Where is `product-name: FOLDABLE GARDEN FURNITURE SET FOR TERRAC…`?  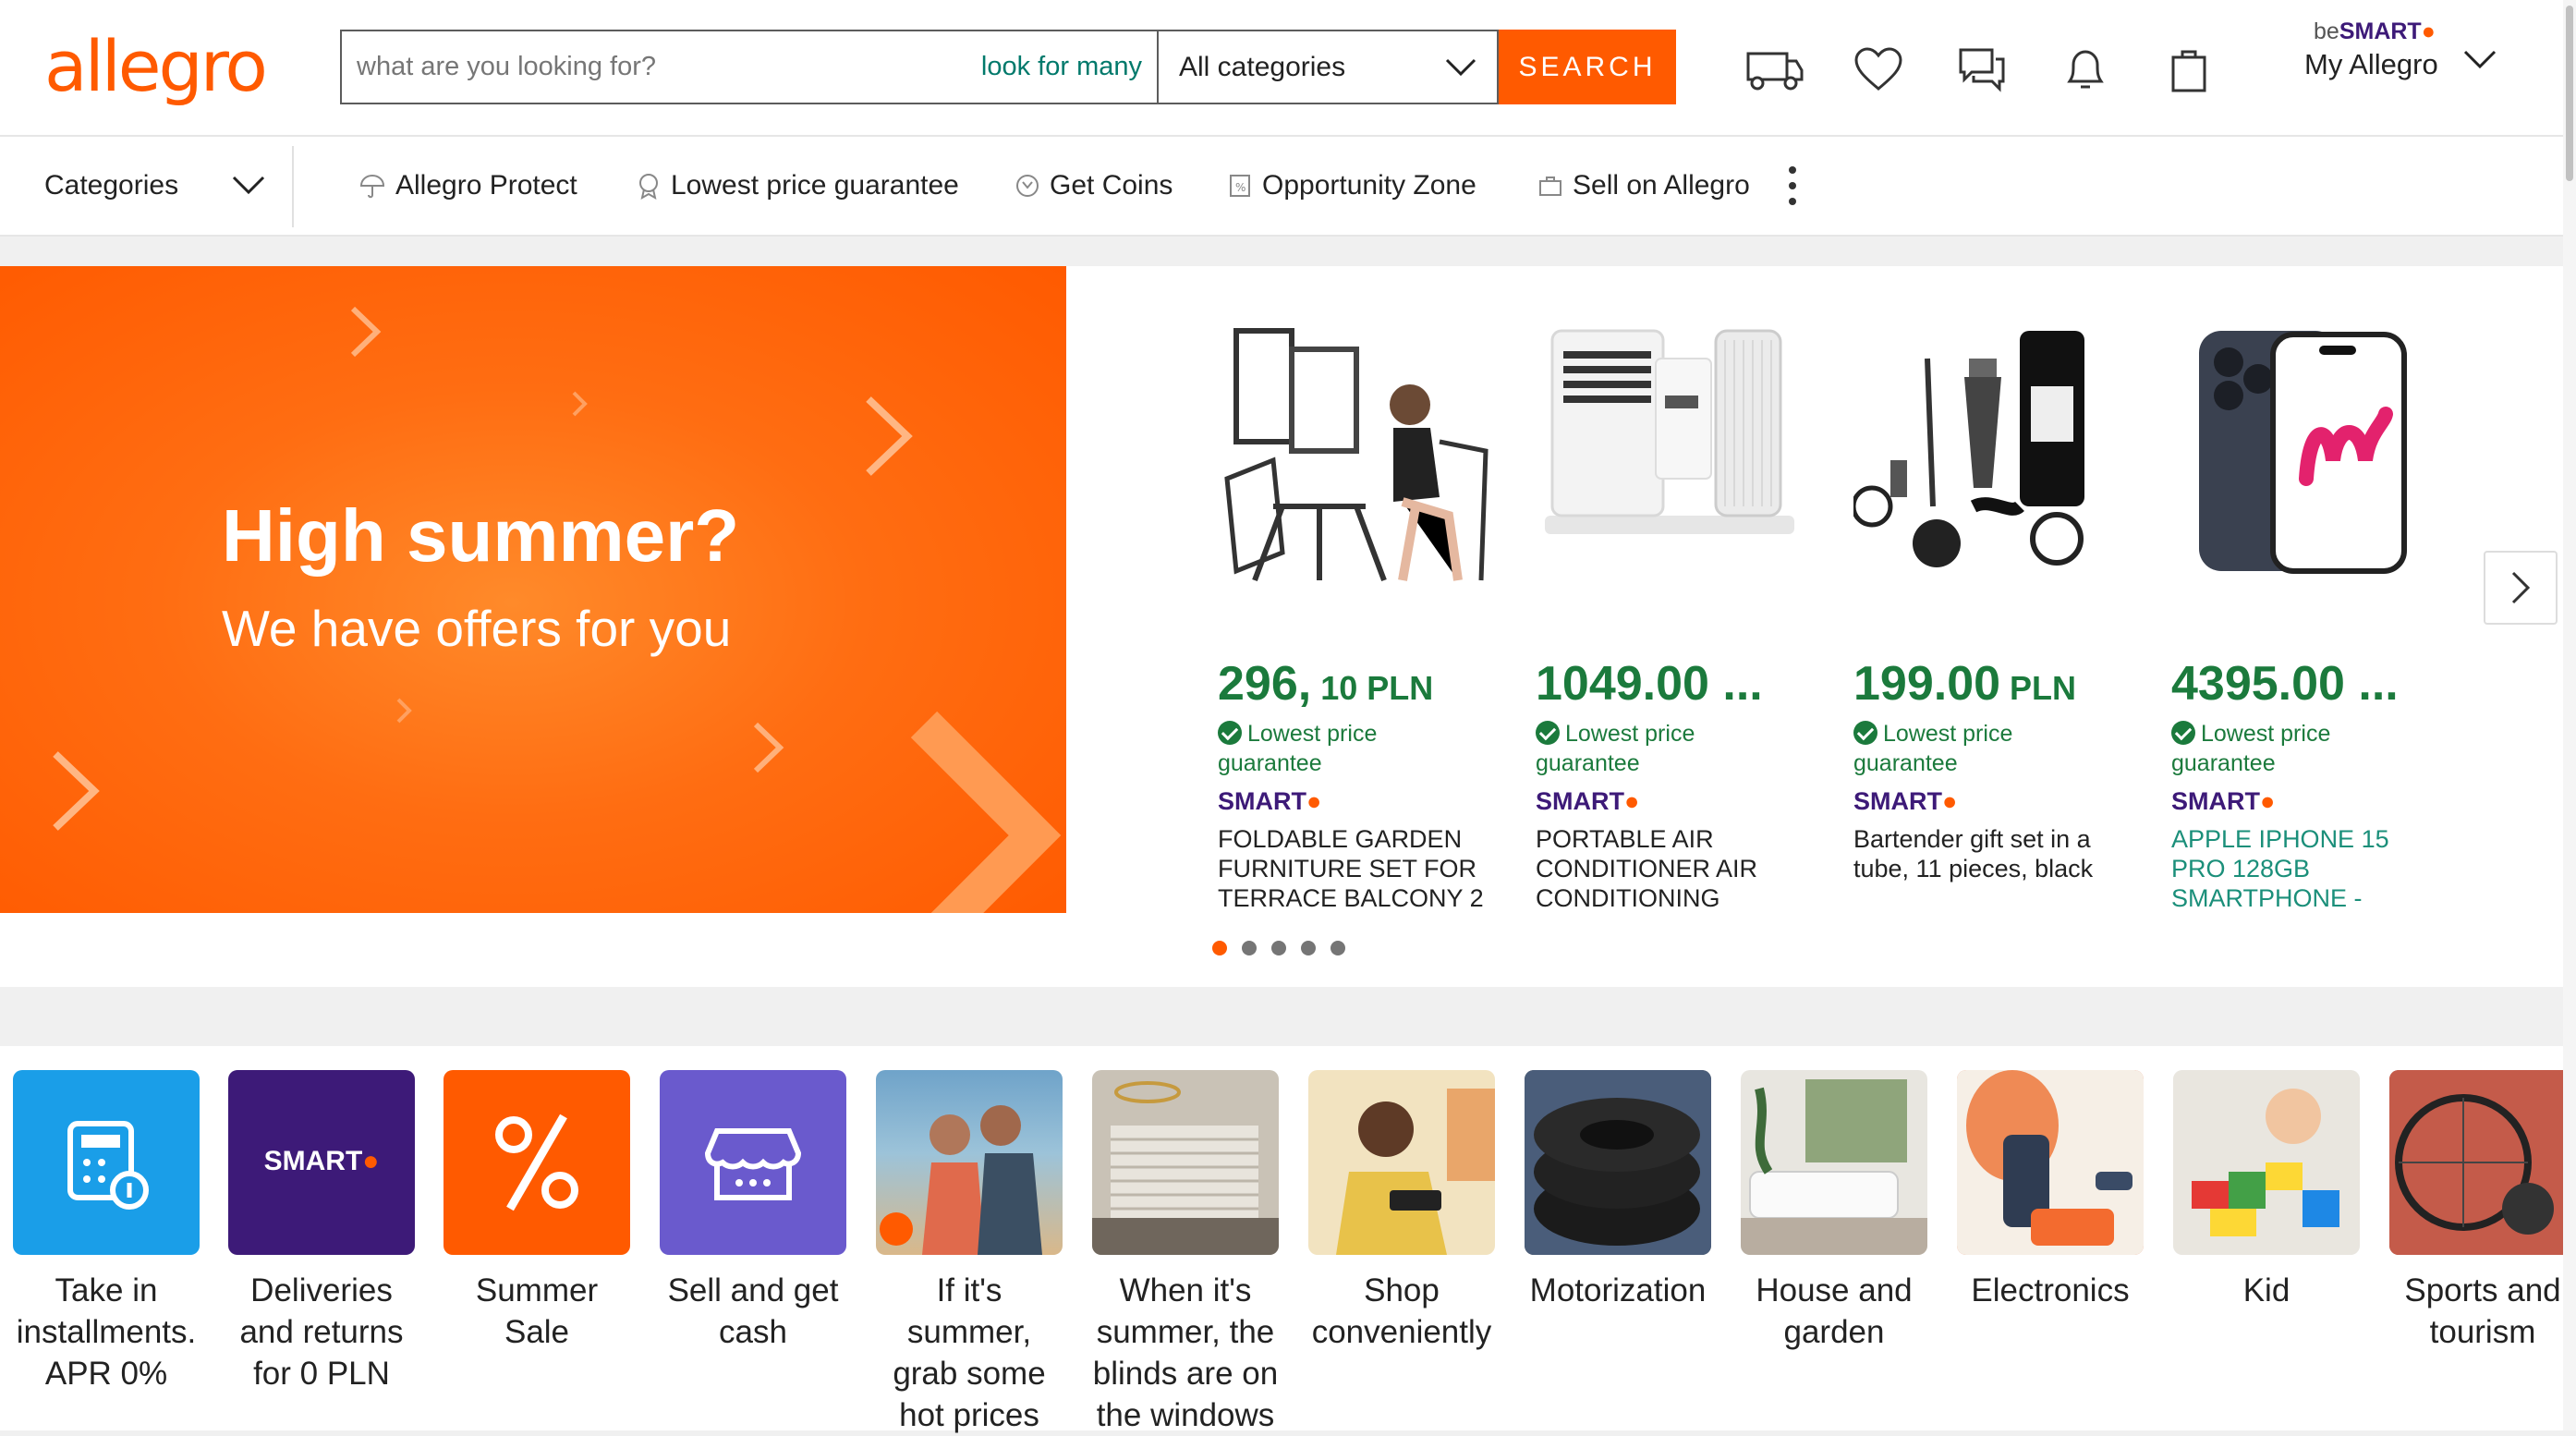
product-name: FOLDABLE GARDEN FURNITURE SET FOR TERRAC… is located at coordinates (1351, 868).